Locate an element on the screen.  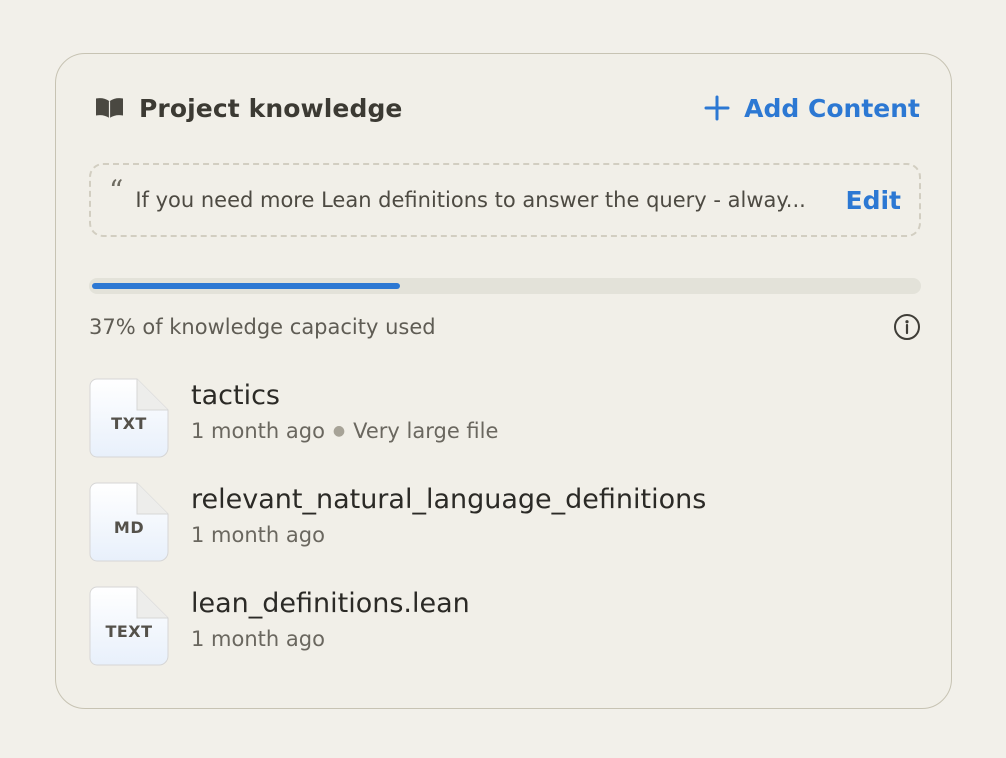
file-name: relevant_natural_language_definitions is located at coordinates (449, 499).